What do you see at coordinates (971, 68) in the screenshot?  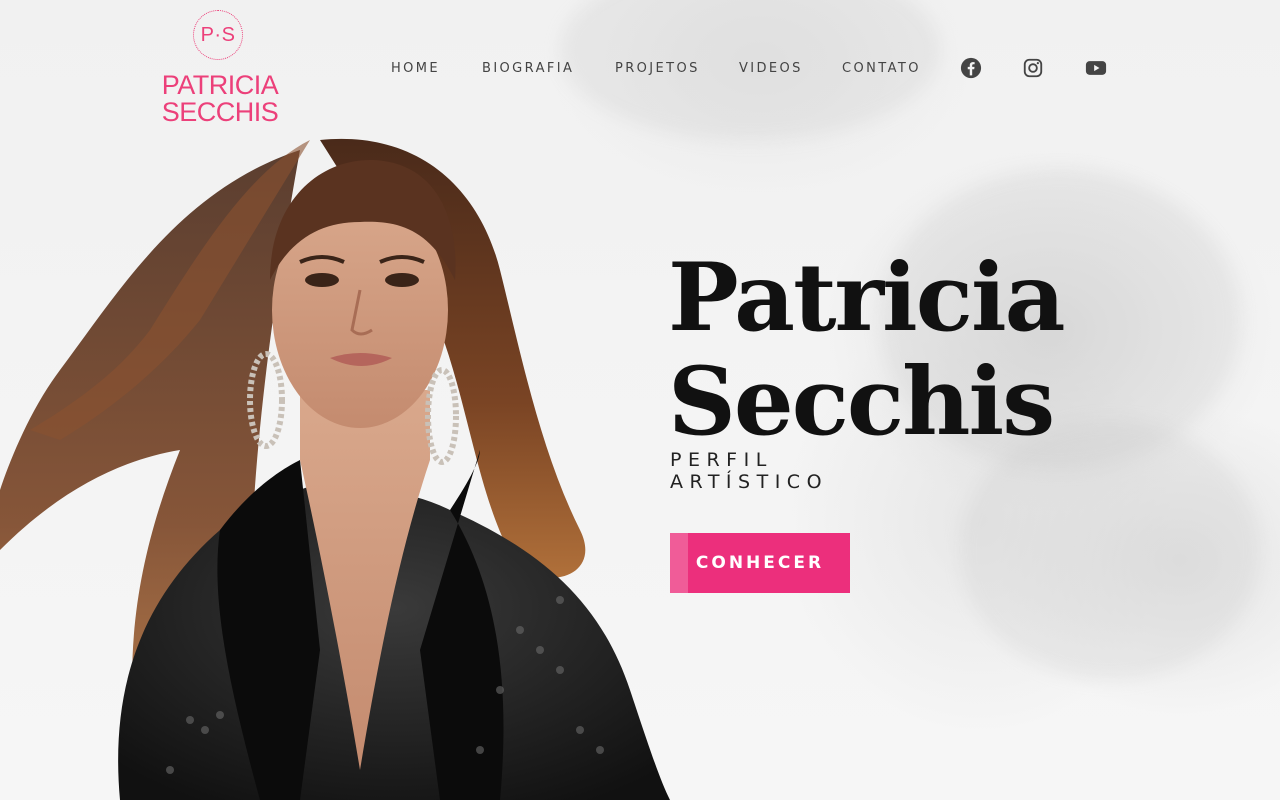 I see `facebook-icon` at bounding box center [971, 68].